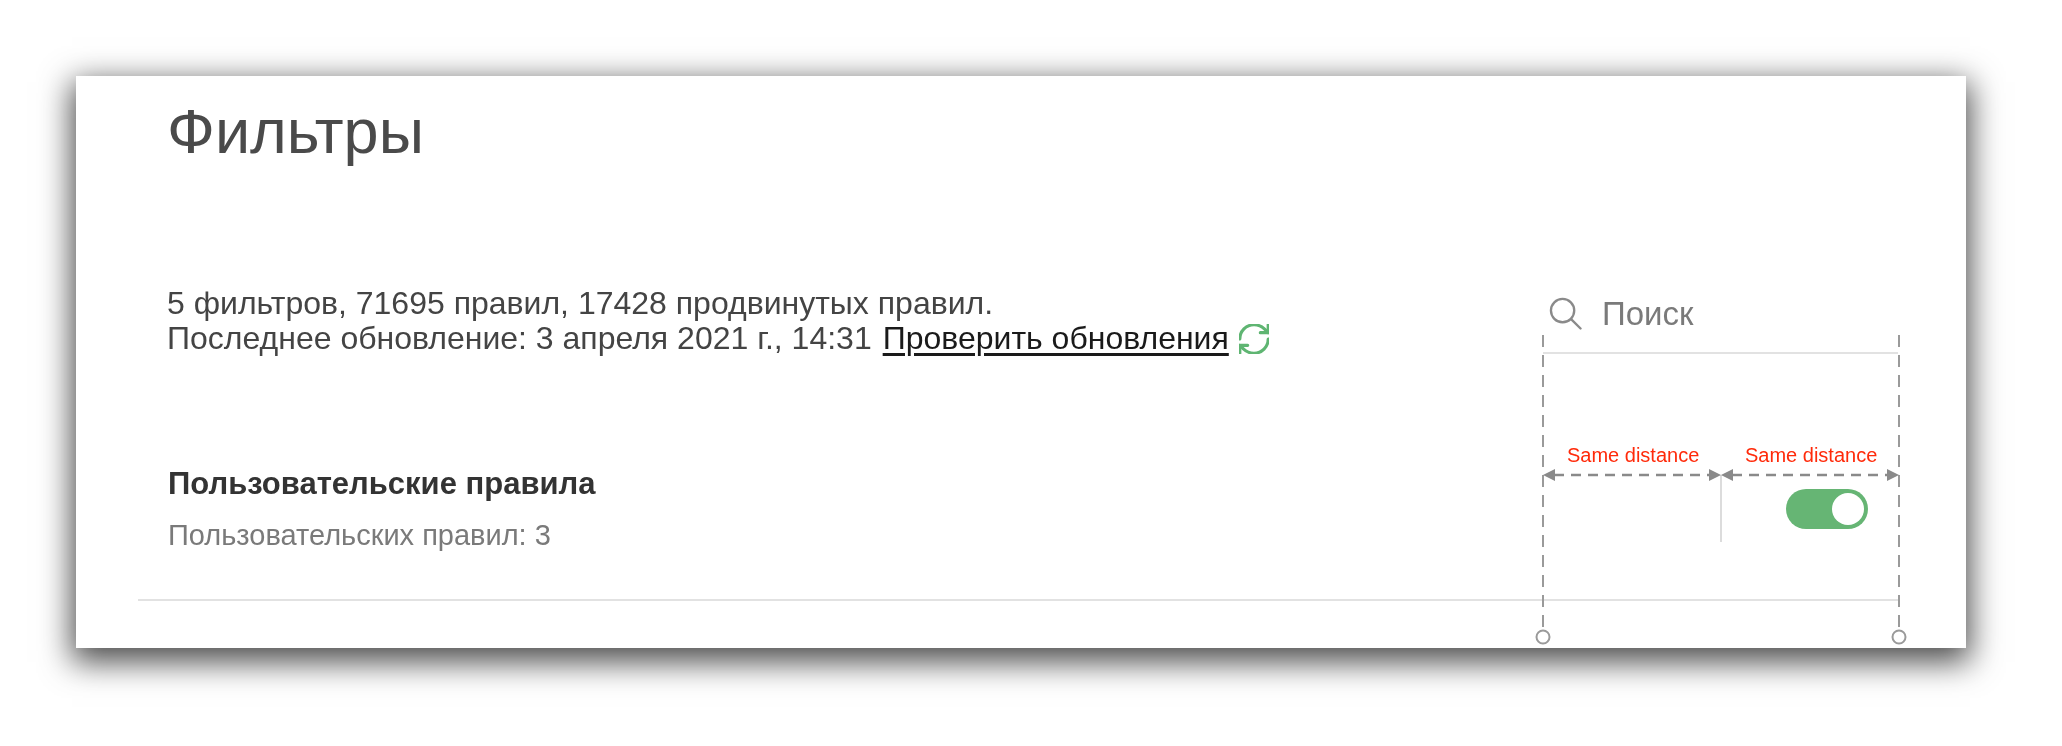  I want to click on check-updates-link: Проверить обновления, so click(1055, 338).